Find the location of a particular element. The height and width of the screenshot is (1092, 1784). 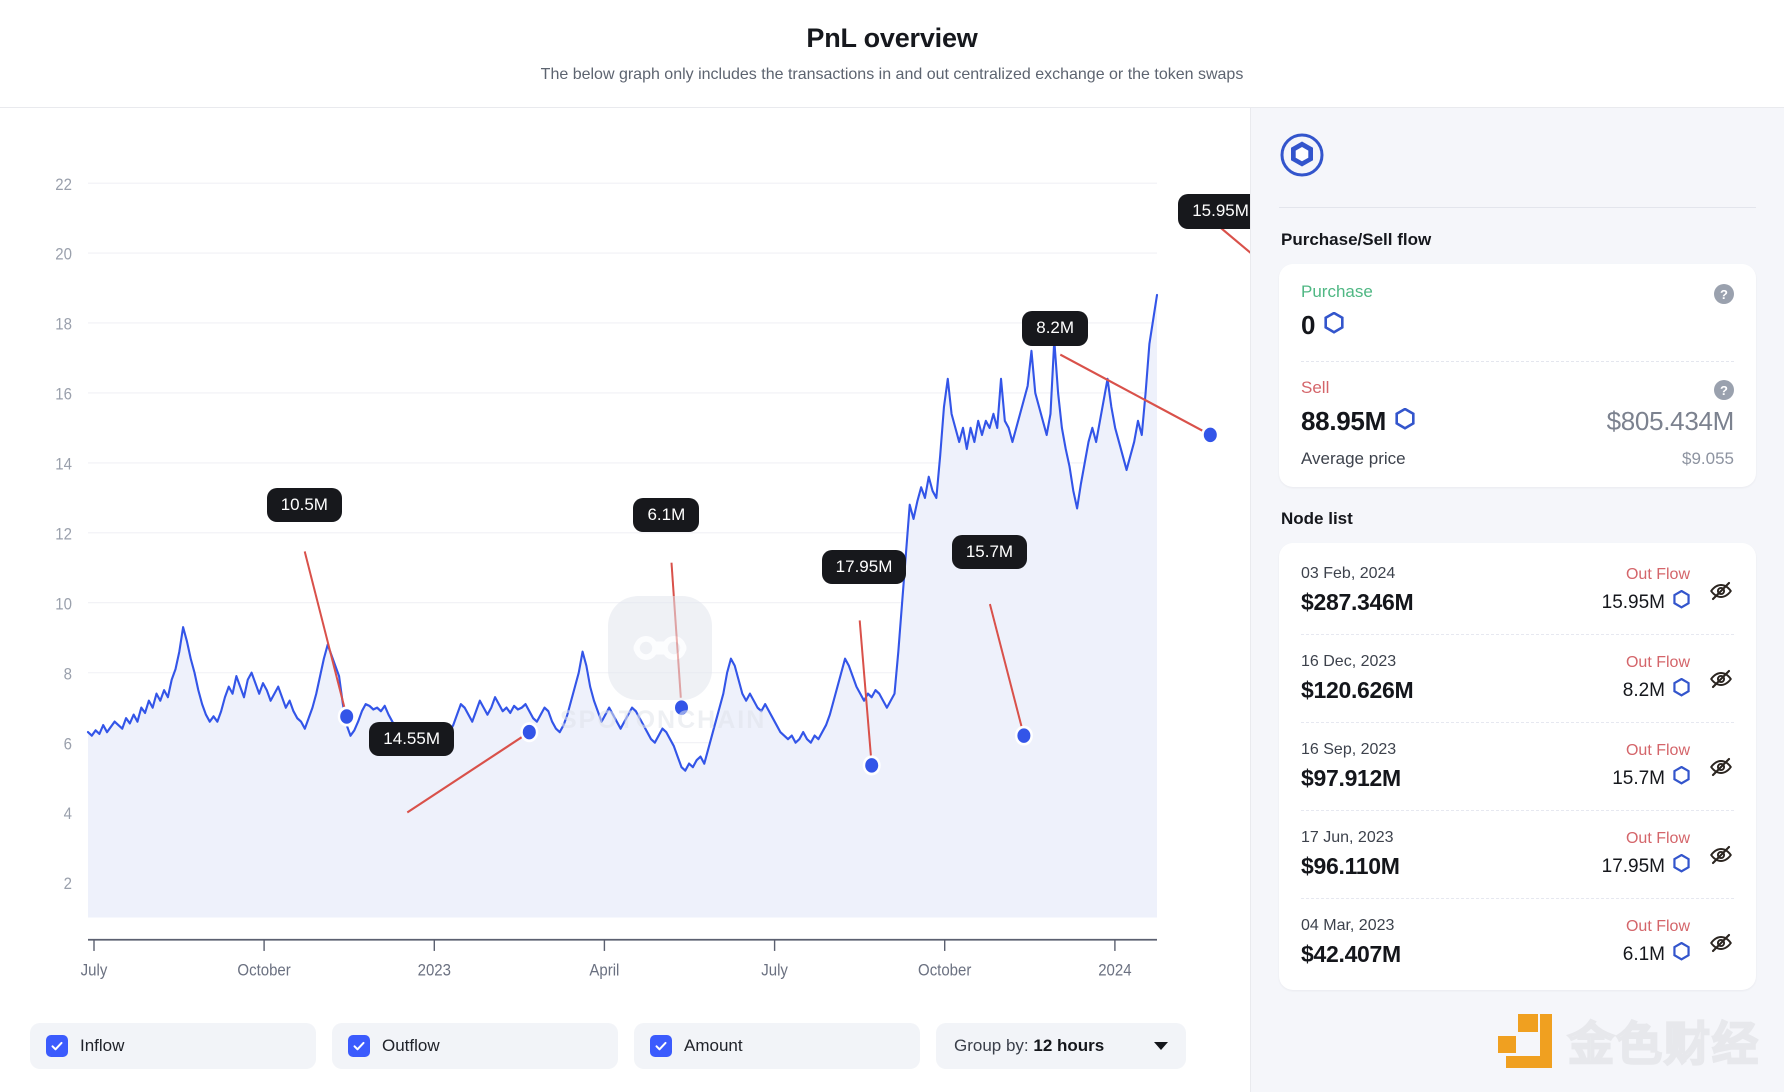

sell-amount: 88.95M is located at coordinates (1343, 421).